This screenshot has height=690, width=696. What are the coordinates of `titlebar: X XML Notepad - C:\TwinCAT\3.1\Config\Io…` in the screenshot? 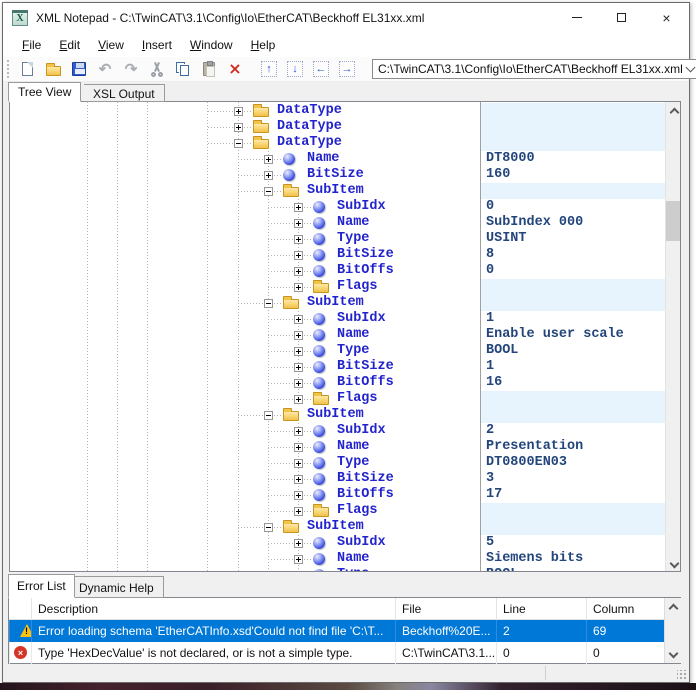 It's located at (346, 17).